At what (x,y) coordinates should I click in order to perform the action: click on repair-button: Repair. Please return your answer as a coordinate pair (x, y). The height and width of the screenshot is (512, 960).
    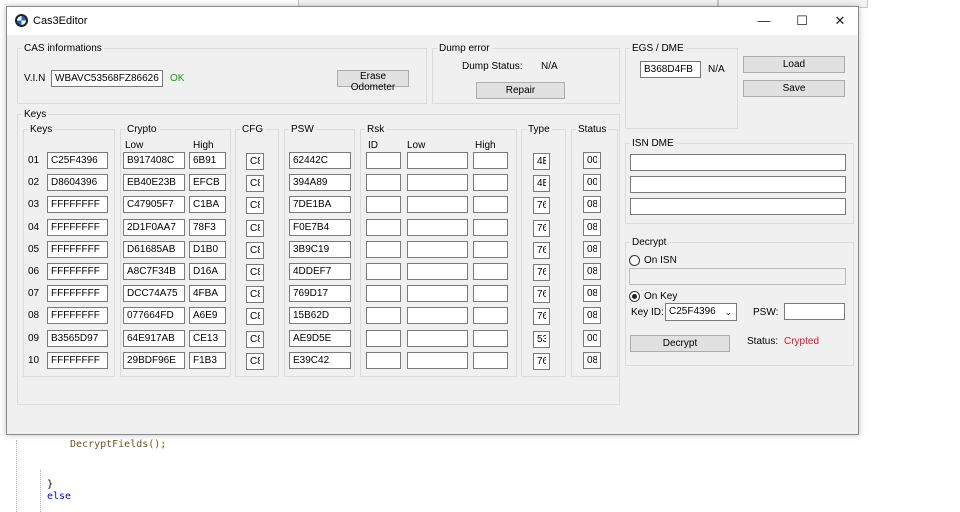
    Looking at the image, I should click on (520, 90).